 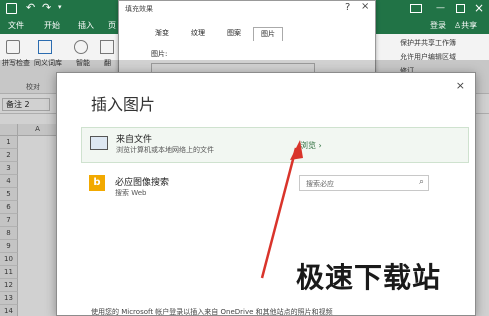 I want to click on watermark-text: 极速下载站, so click(x=369, y=277).